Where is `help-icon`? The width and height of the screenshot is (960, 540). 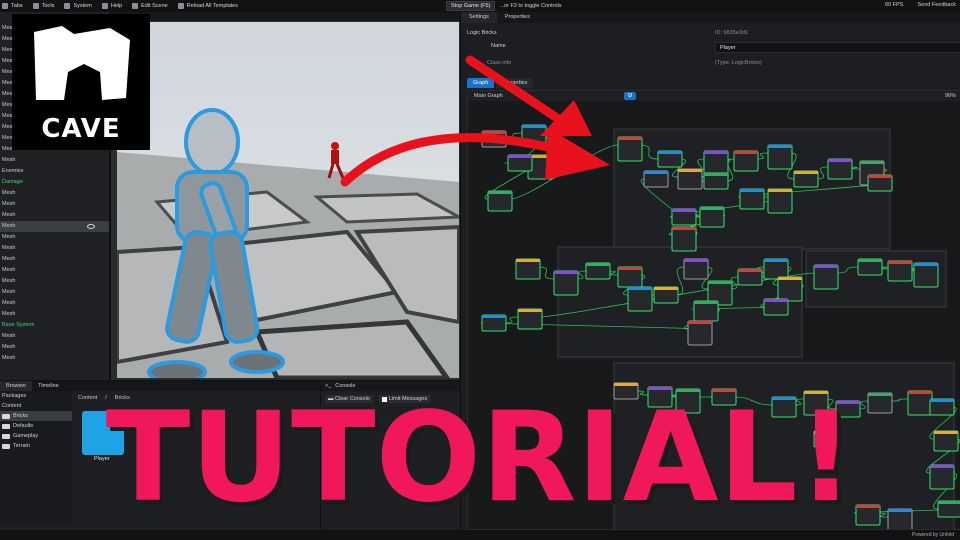 help-icon is located at coordinates (104, 6).